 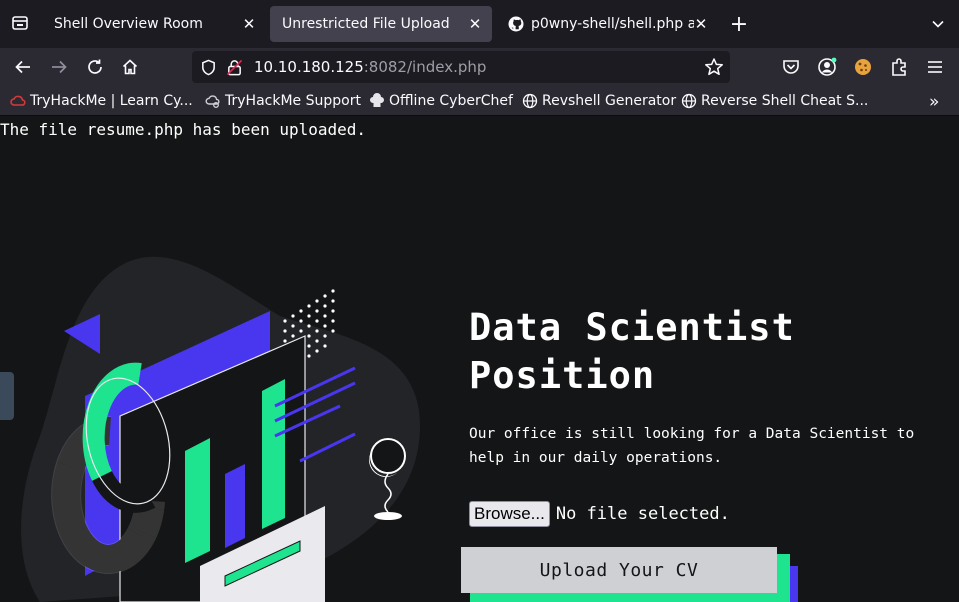 What do you see at coordinates (794, 584) in the screenshot?
I see `button-accent-edge` at bounding box center [794, 584].